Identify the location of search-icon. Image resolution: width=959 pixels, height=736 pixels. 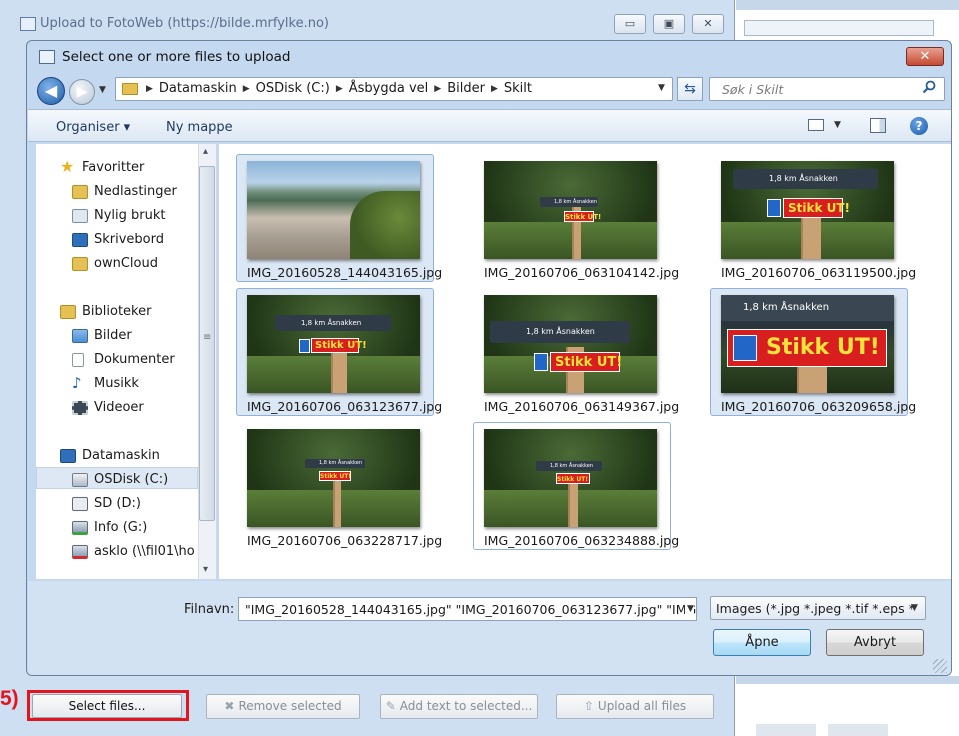
(929, 89).